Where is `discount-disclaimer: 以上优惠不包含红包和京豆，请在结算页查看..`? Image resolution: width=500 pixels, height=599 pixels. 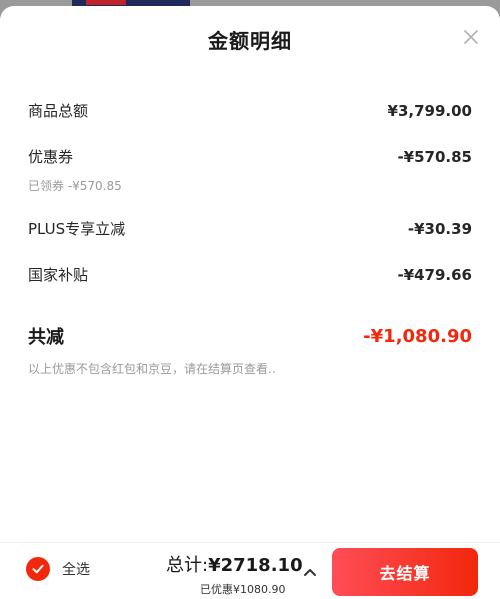
discount-disclaimer: 以上优惠不包含红包和京豆，请在结算页查看.. is located at coordinates (152, 369).